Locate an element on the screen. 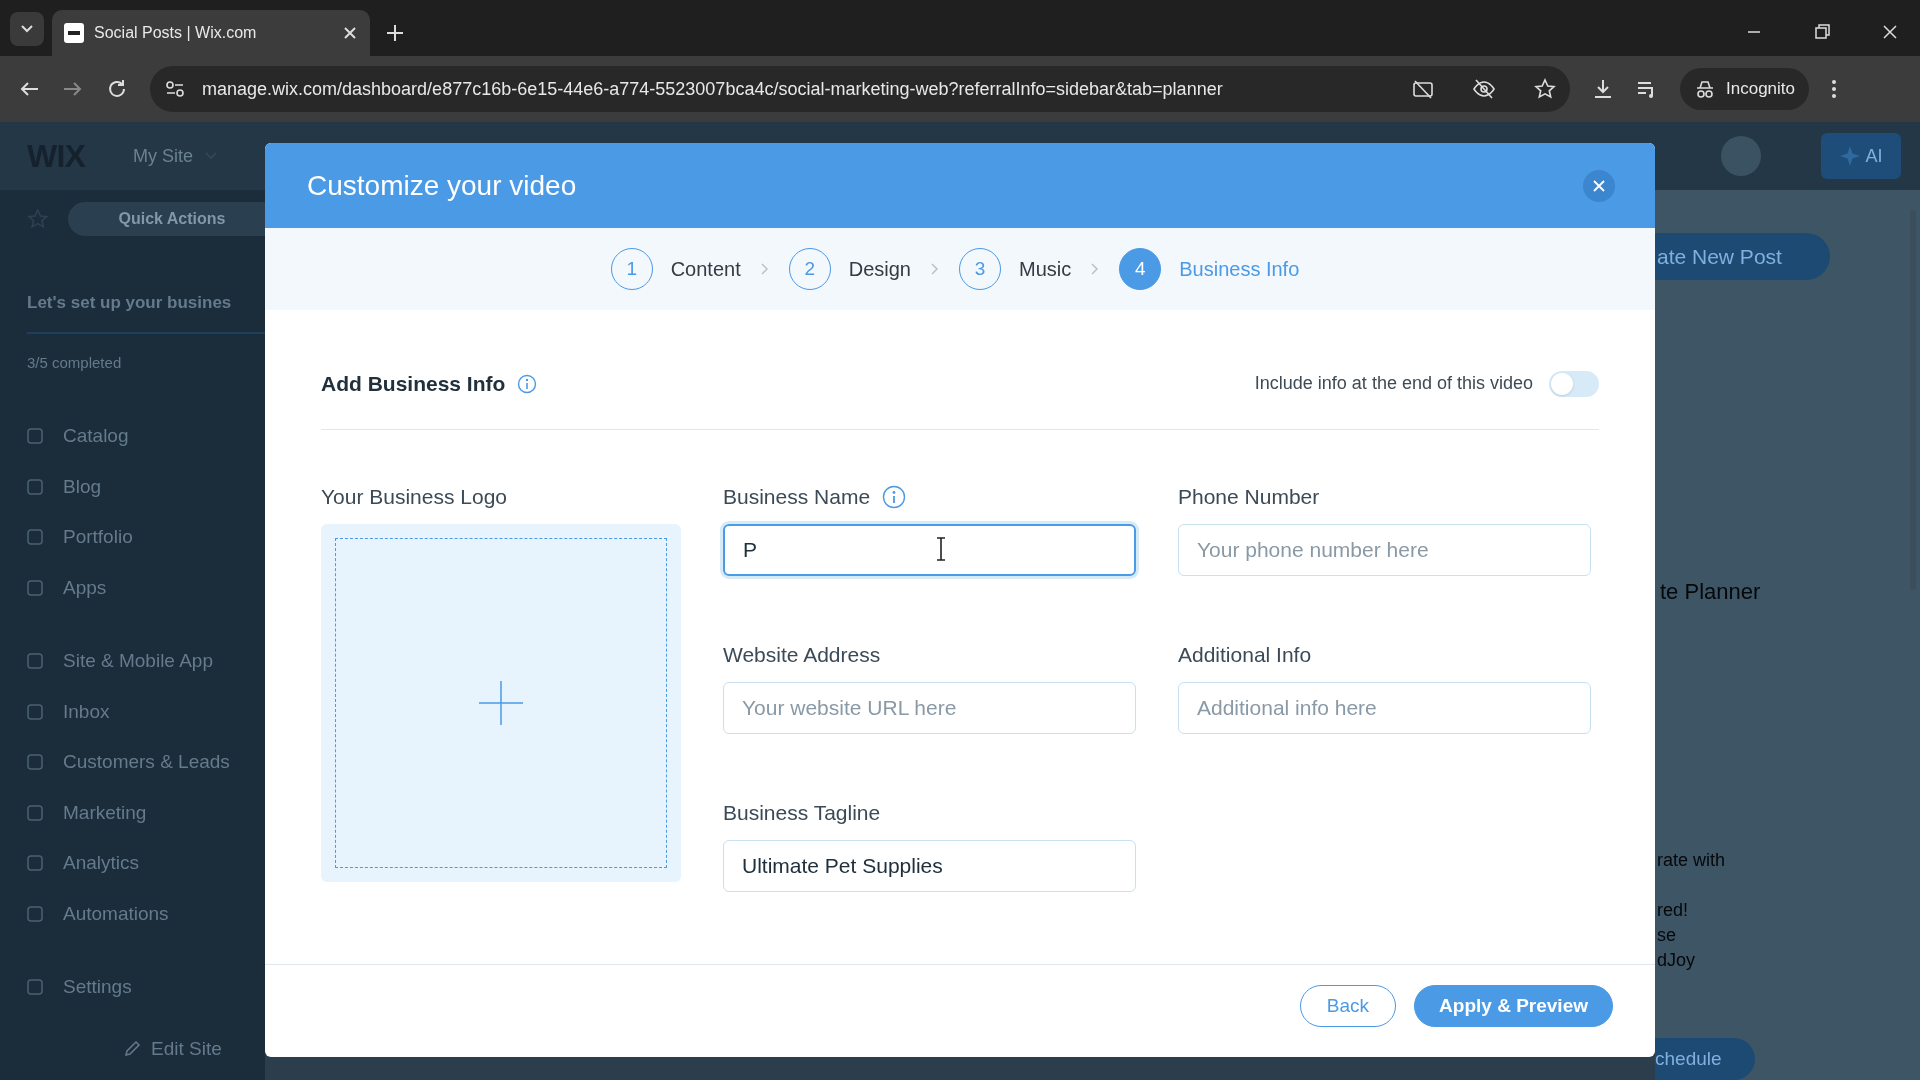 The height and width of the screenshot is (1080, 1920). tab-title: Social Posts | Wix.com is located at coordinates (176, 33).